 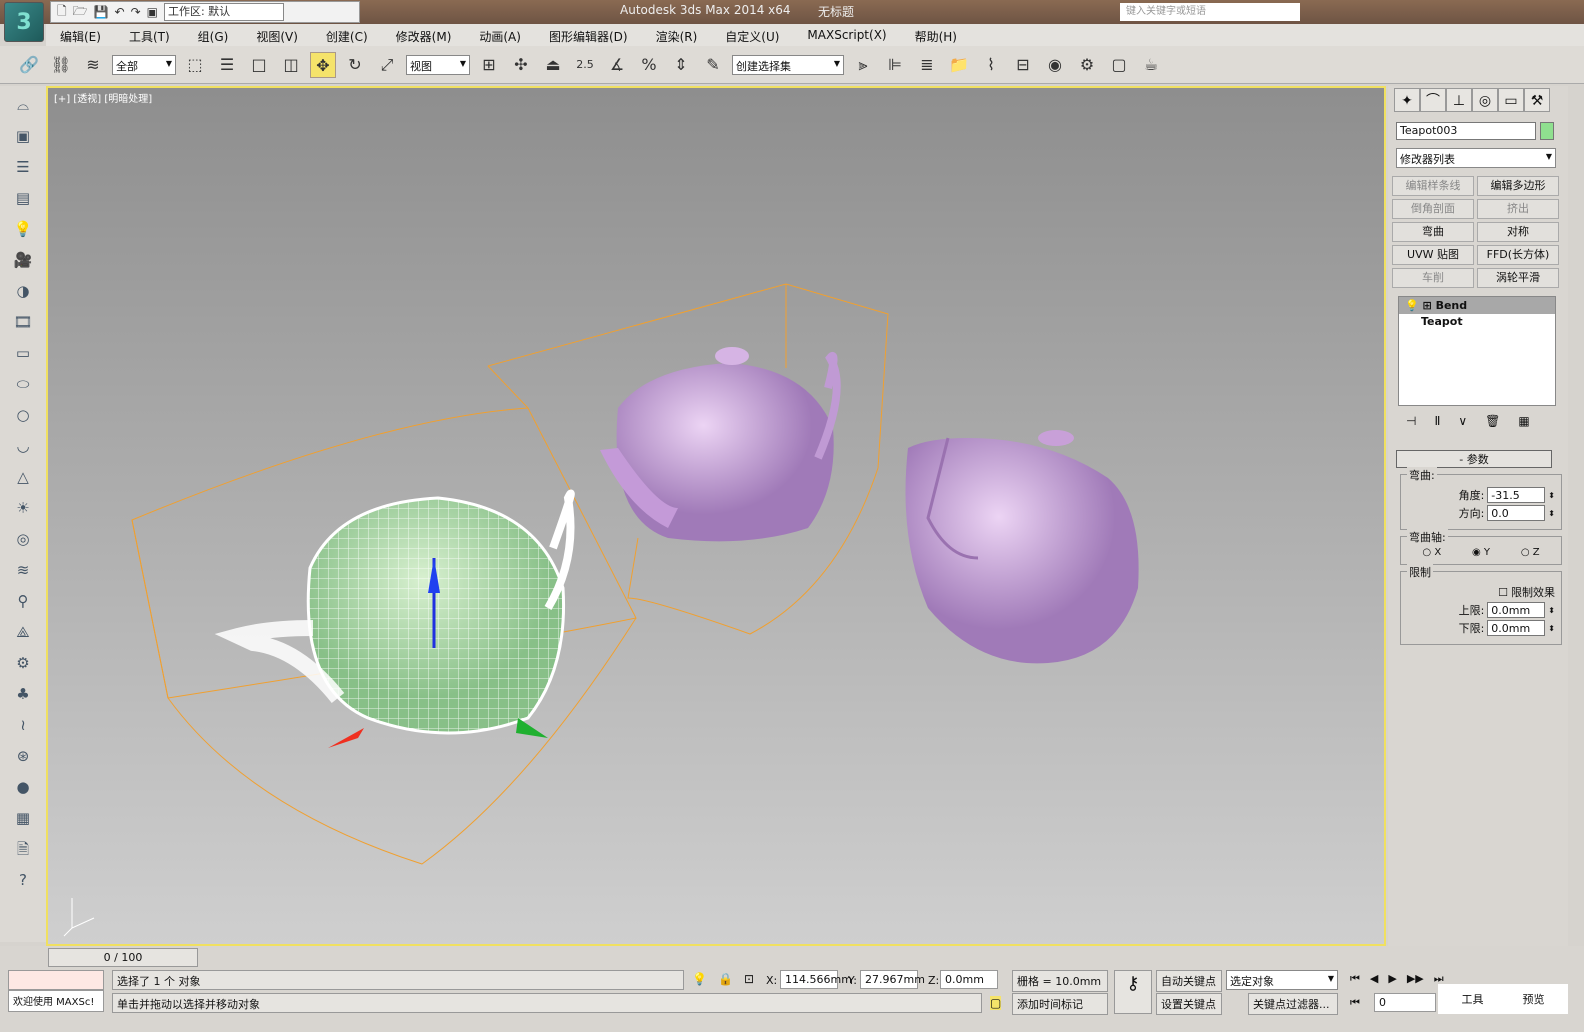 What do you see at coordinates (1151, 65) in the screenshot?
I see `render-icon: ☕` at bounding box center [1151, 65].